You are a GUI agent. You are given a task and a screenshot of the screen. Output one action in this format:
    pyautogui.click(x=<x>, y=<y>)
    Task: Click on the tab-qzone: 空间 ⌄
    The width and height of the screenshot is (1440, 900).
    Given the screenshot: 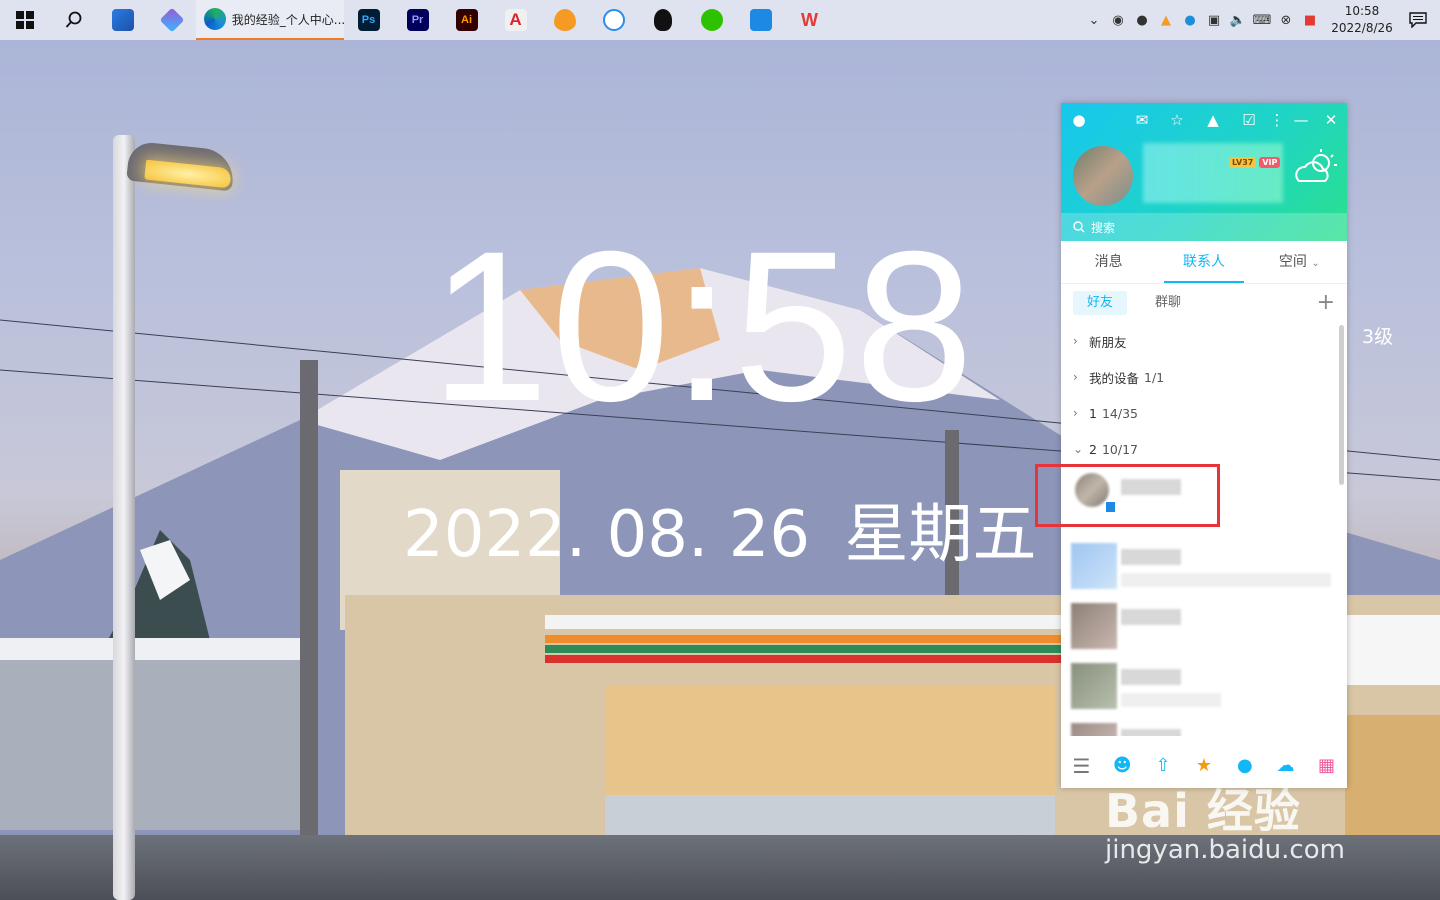 What is the action you would take?
    pyautogui.click(x=1299, y=262)
    